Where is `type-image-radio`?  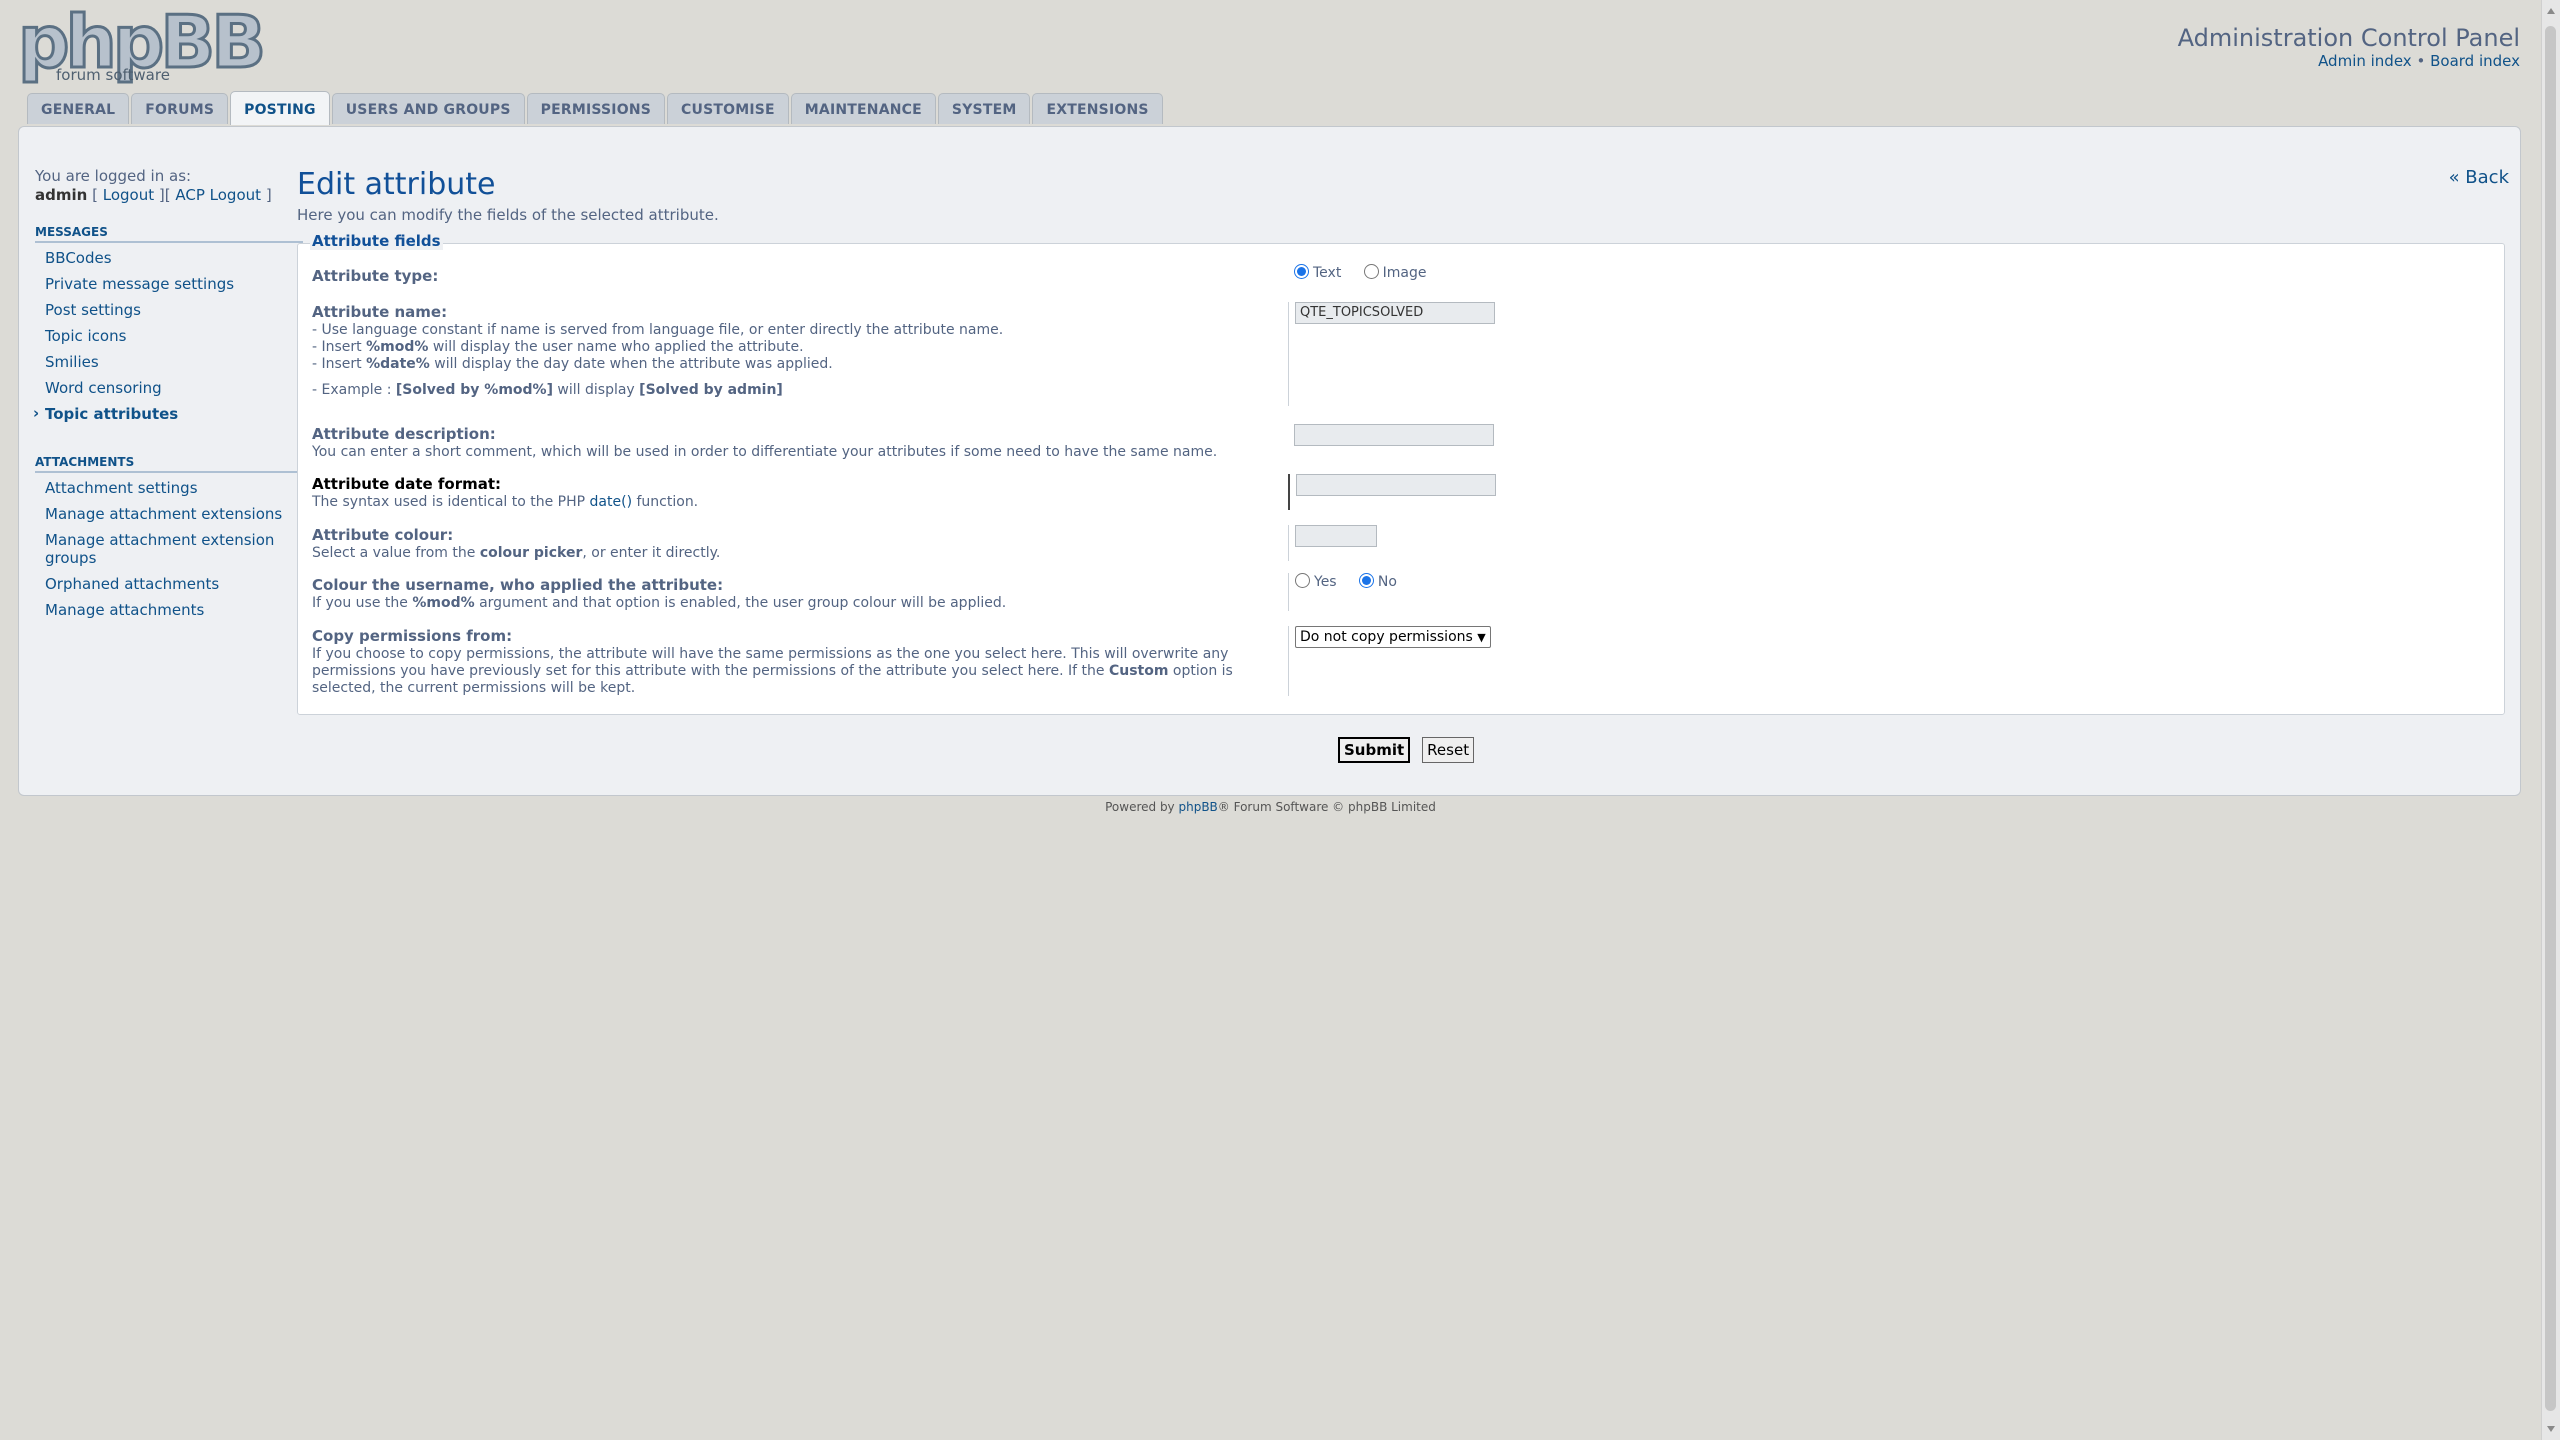 type-image-radio is located at coordinates (1371, 271).